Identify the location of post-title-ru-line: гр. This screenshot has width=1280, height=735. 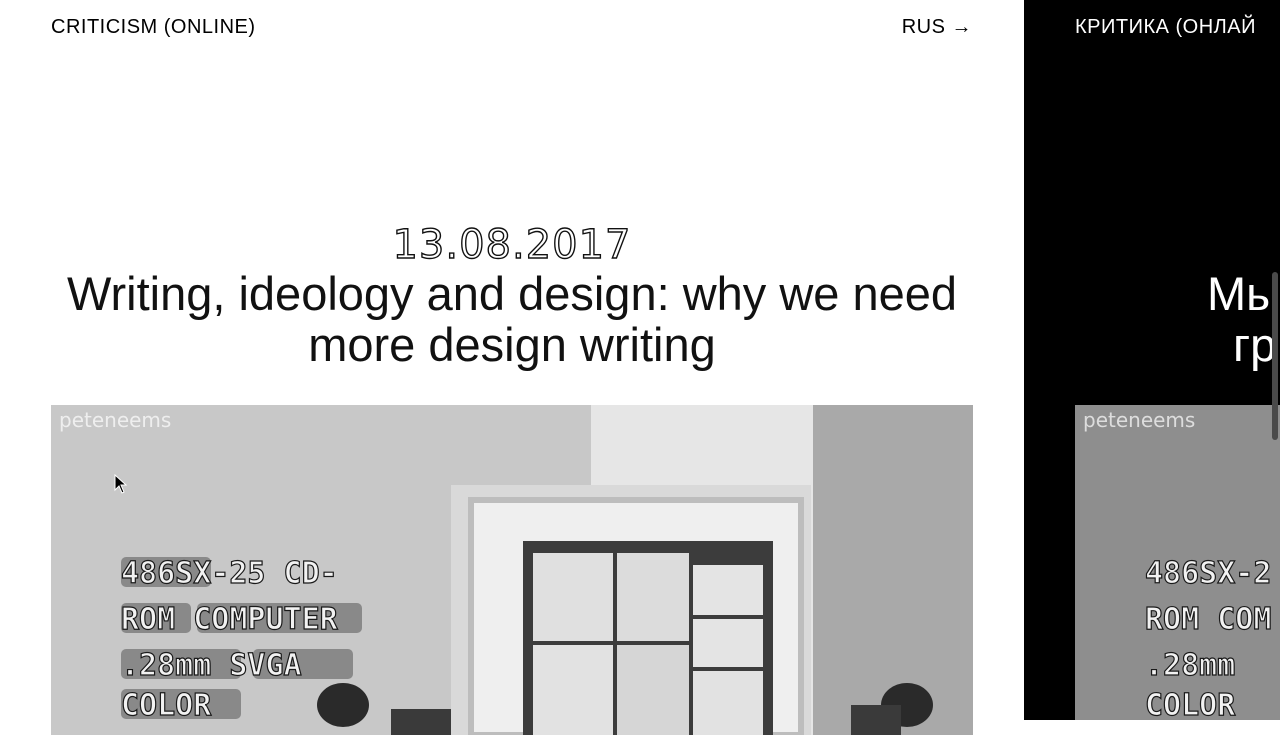
(1255, 344).